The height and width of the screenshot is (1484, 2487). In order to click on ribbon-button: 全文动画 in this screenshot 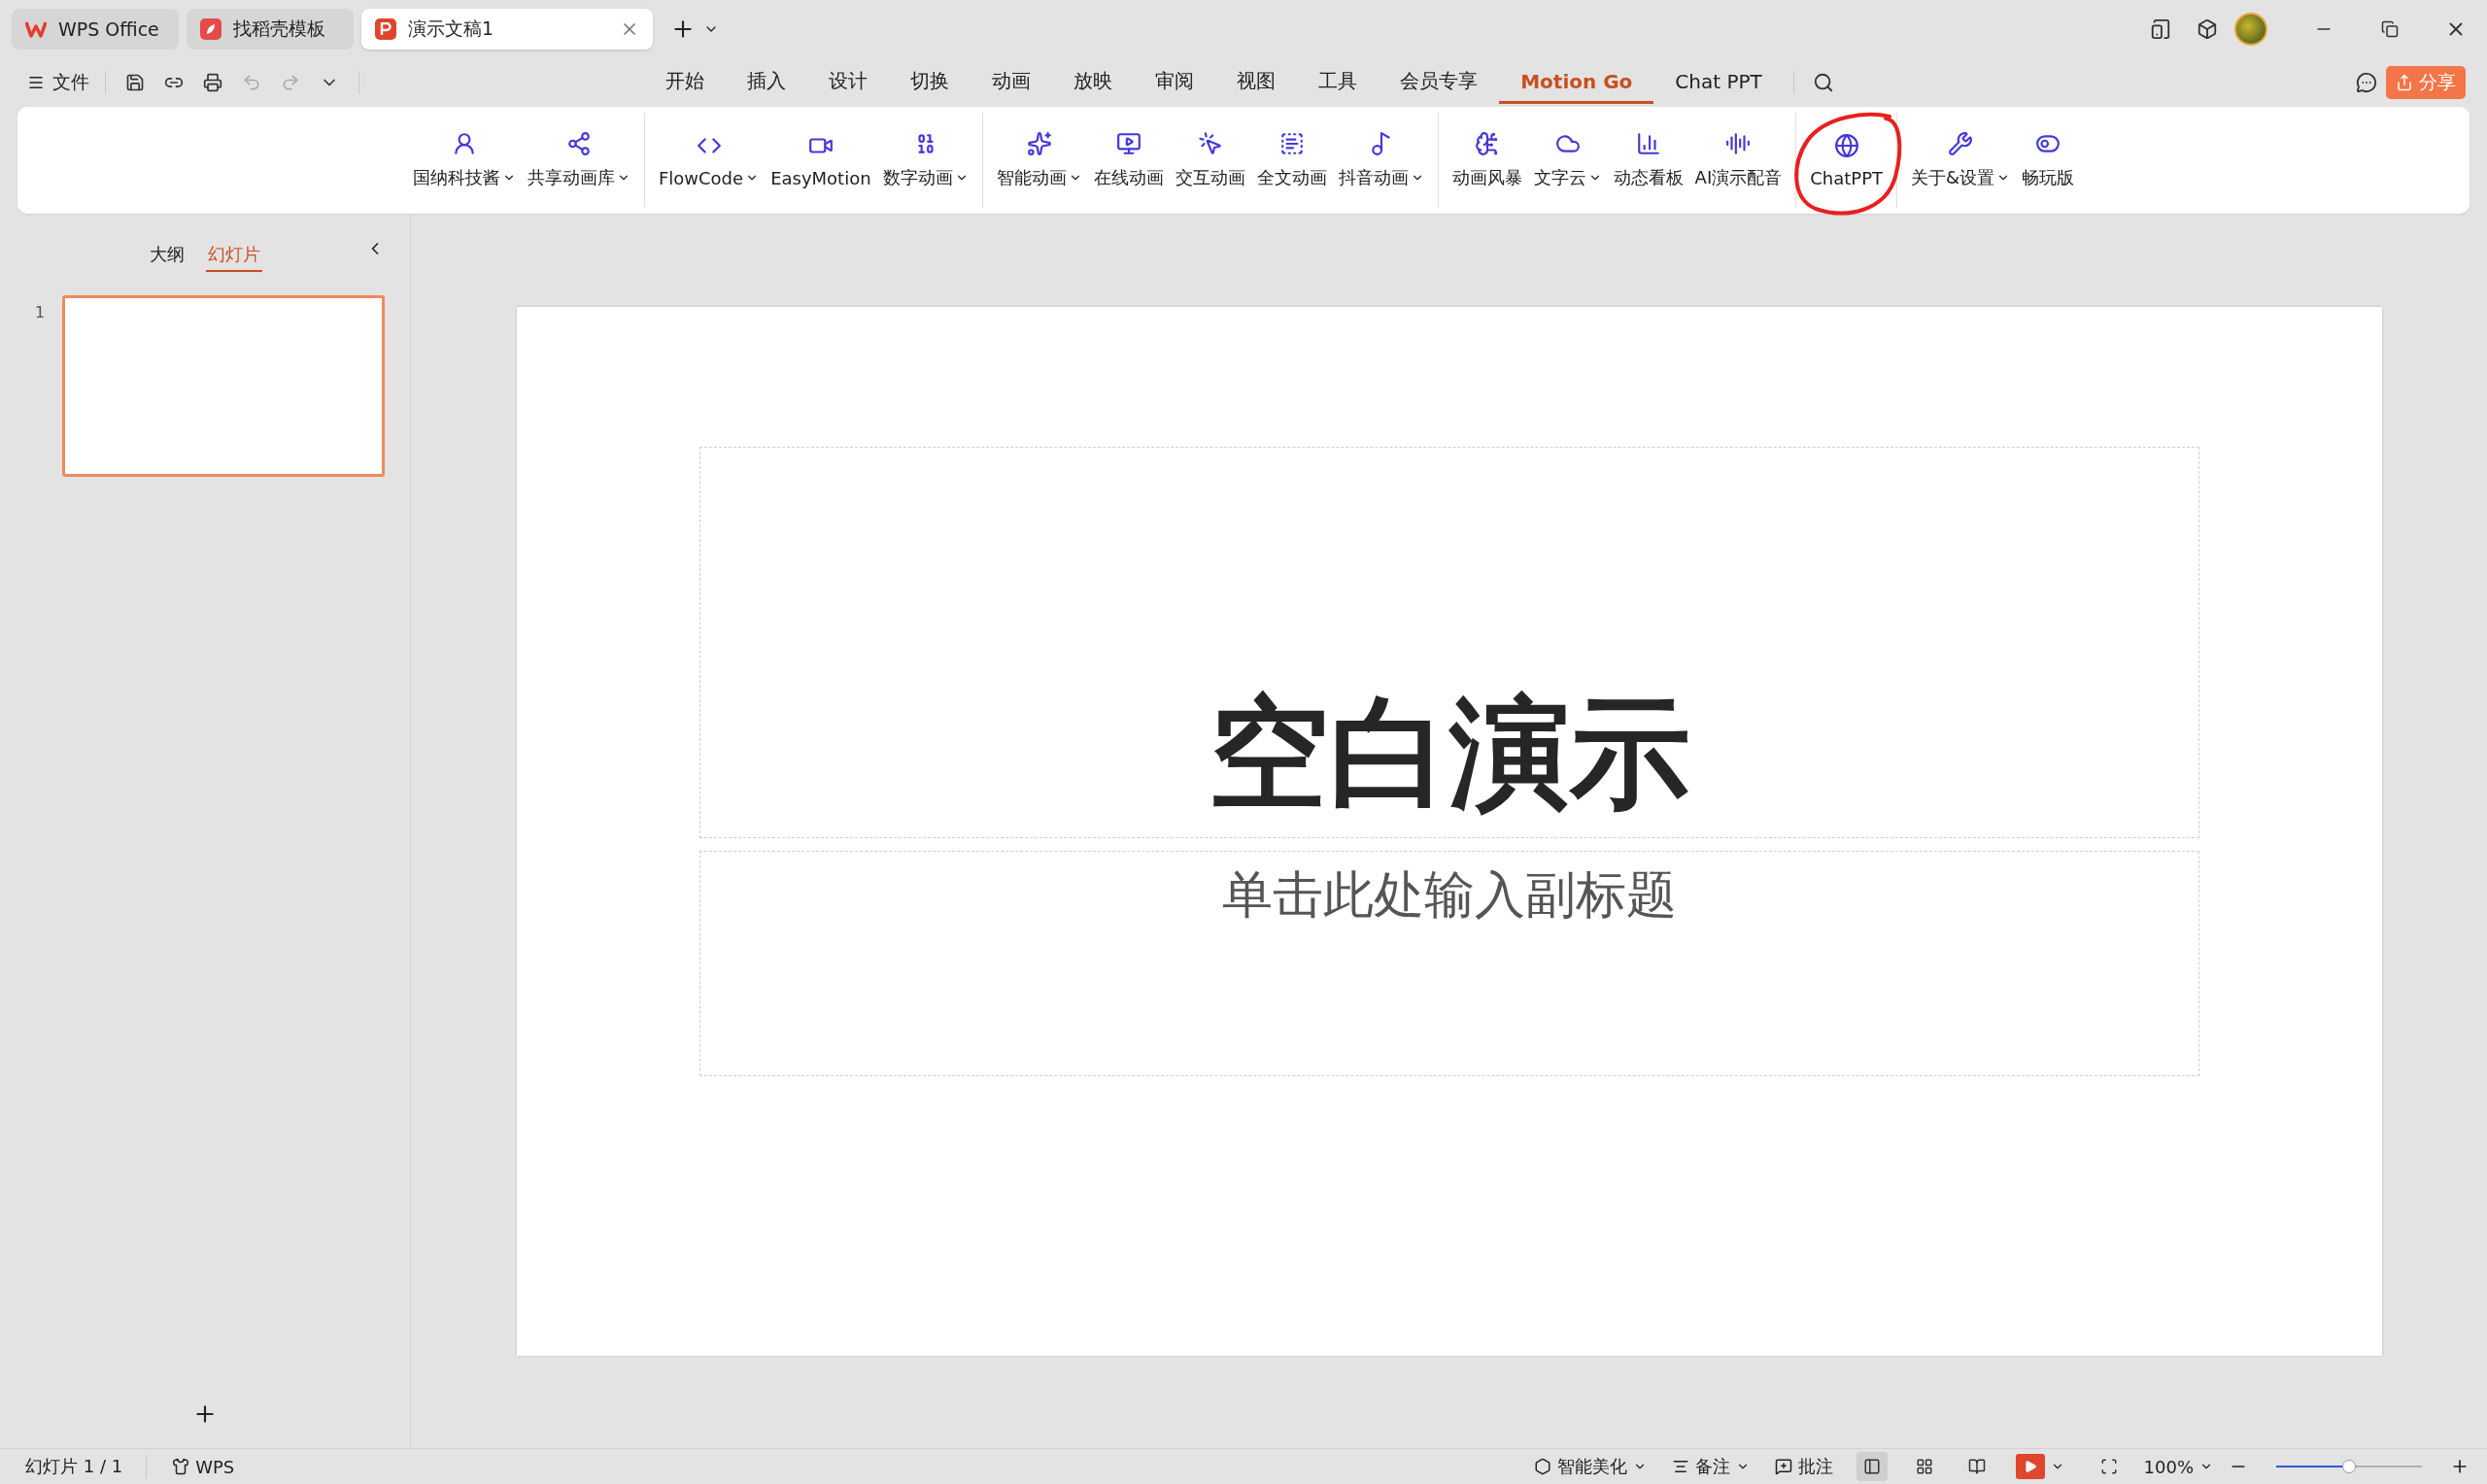, I will do `click(1291, 160)`.